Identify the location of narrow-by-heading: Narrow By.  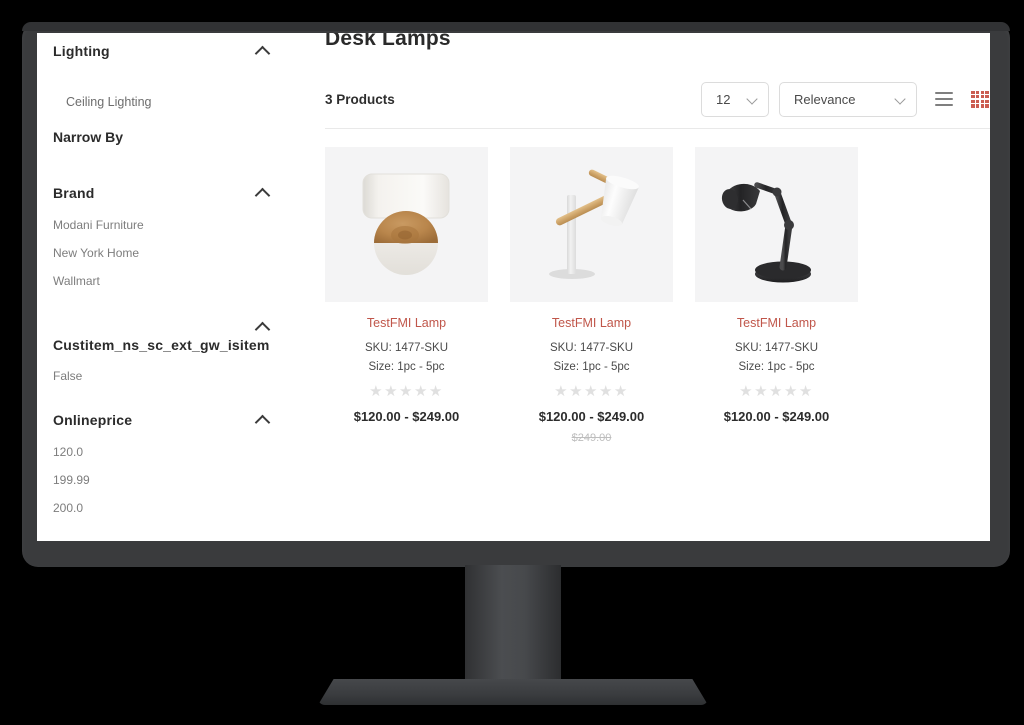
(88, 137).